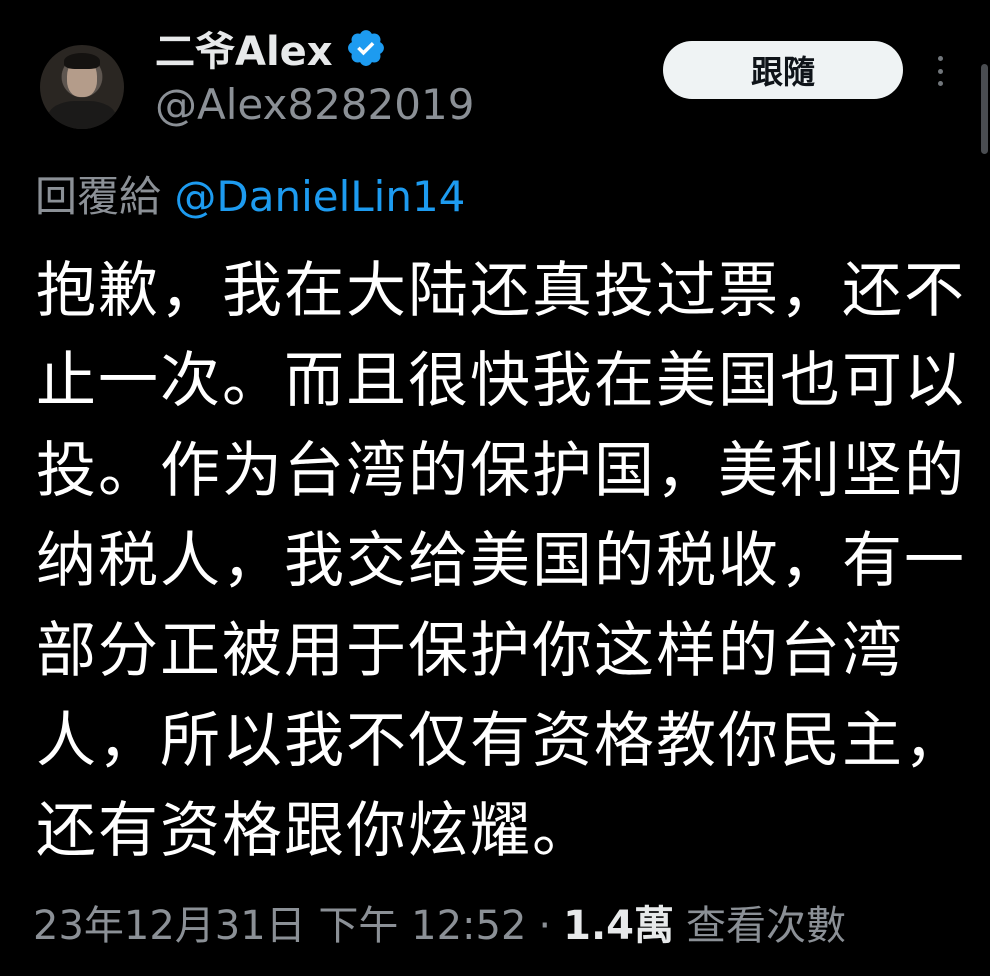 The image size is (990, 976). Describe the element at coordinates (82, 115) in the screenshot. I see `avatar-shirt` at that location.